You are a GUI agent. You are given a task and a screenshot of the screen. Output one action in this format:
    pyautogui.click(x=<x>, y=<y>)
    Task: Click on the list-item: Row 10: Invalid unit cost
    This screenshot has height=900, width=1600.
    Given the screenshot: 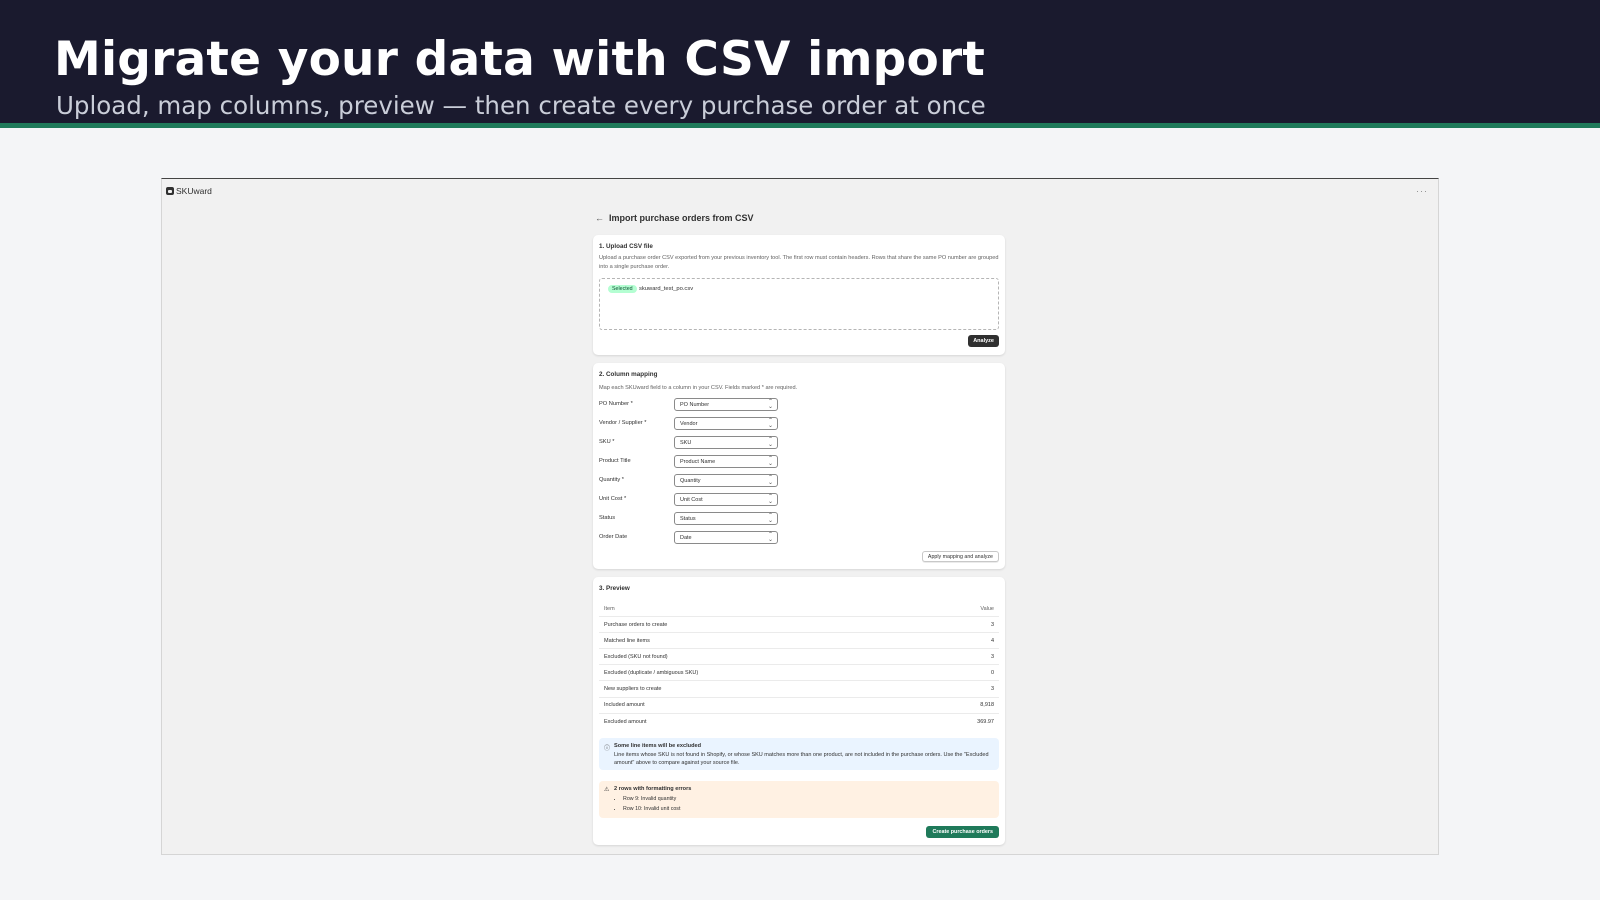 What is the action you would take?
    pyautogui.click(x=651, y=809)
    